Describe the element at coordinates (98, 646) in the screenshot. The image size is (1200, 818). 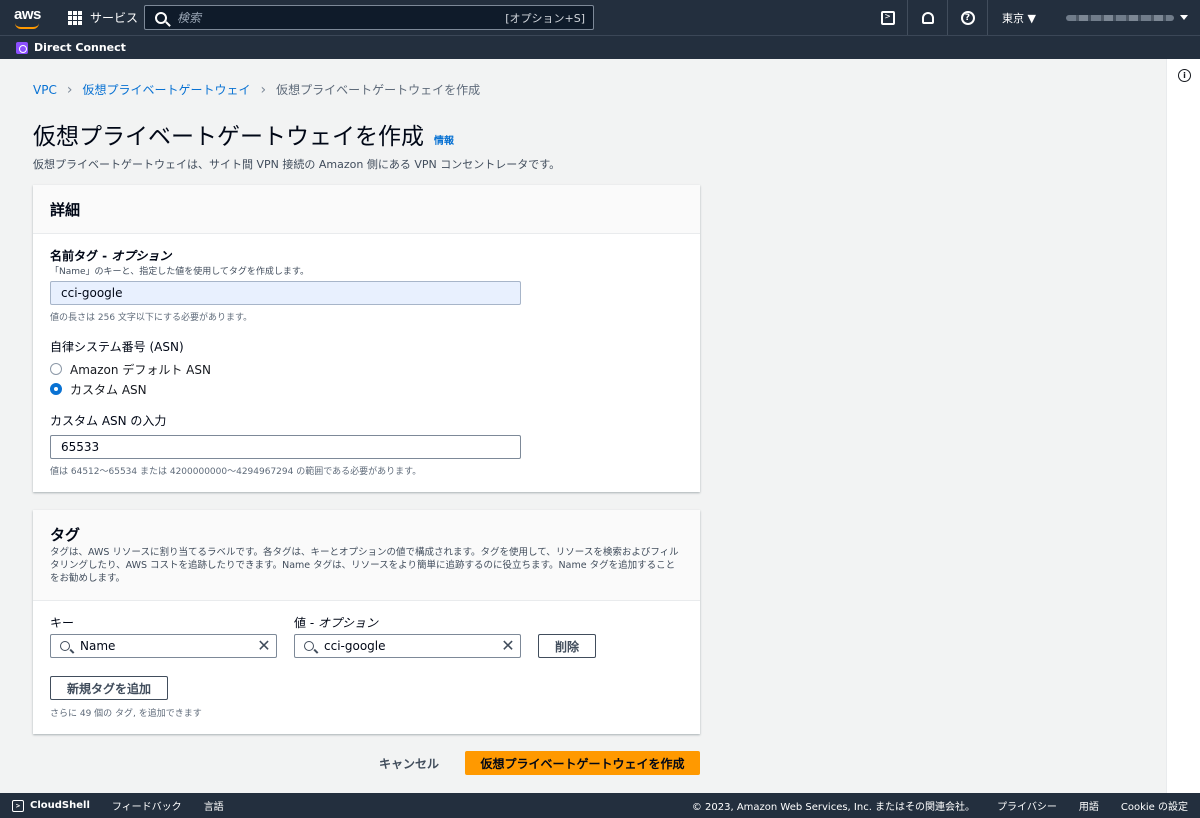
I see `tag-key-value: Name` at that location.